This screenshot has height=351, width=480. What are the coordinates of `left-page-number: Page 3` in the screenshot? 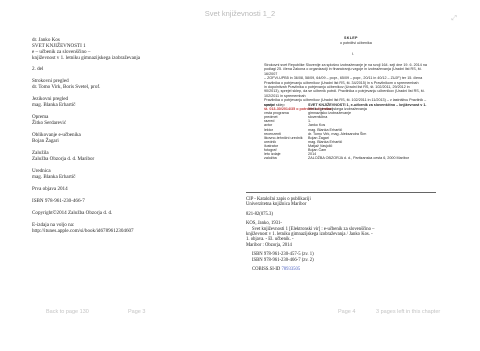 It's located at (137, 312).